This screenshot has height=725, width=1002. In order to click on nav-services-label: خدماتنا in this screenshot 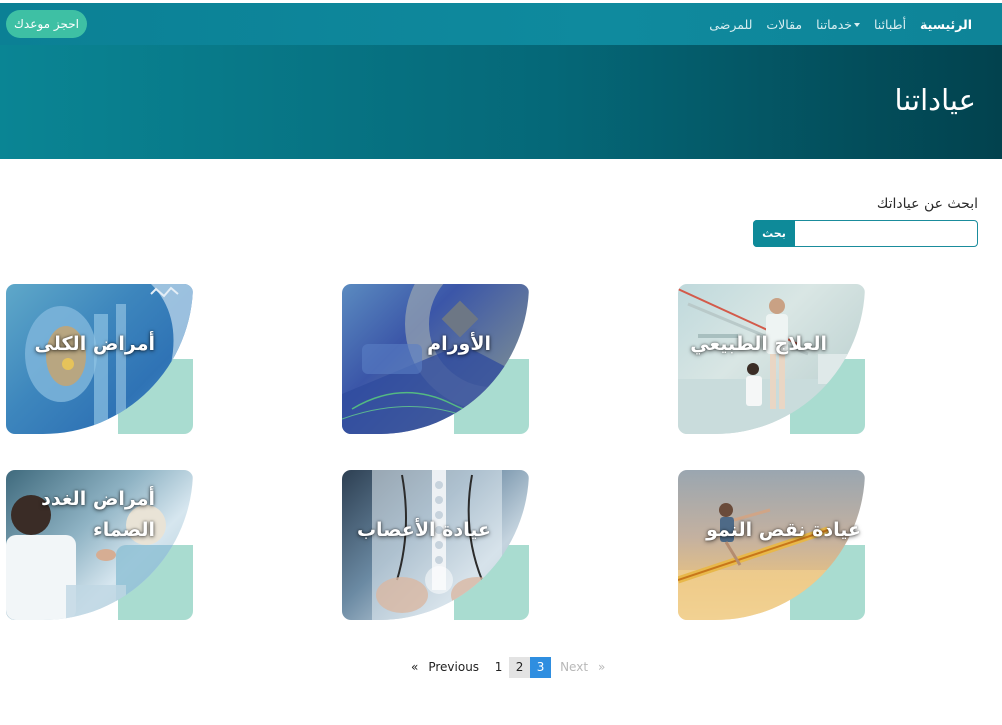, I will do `click(834, 24)`.